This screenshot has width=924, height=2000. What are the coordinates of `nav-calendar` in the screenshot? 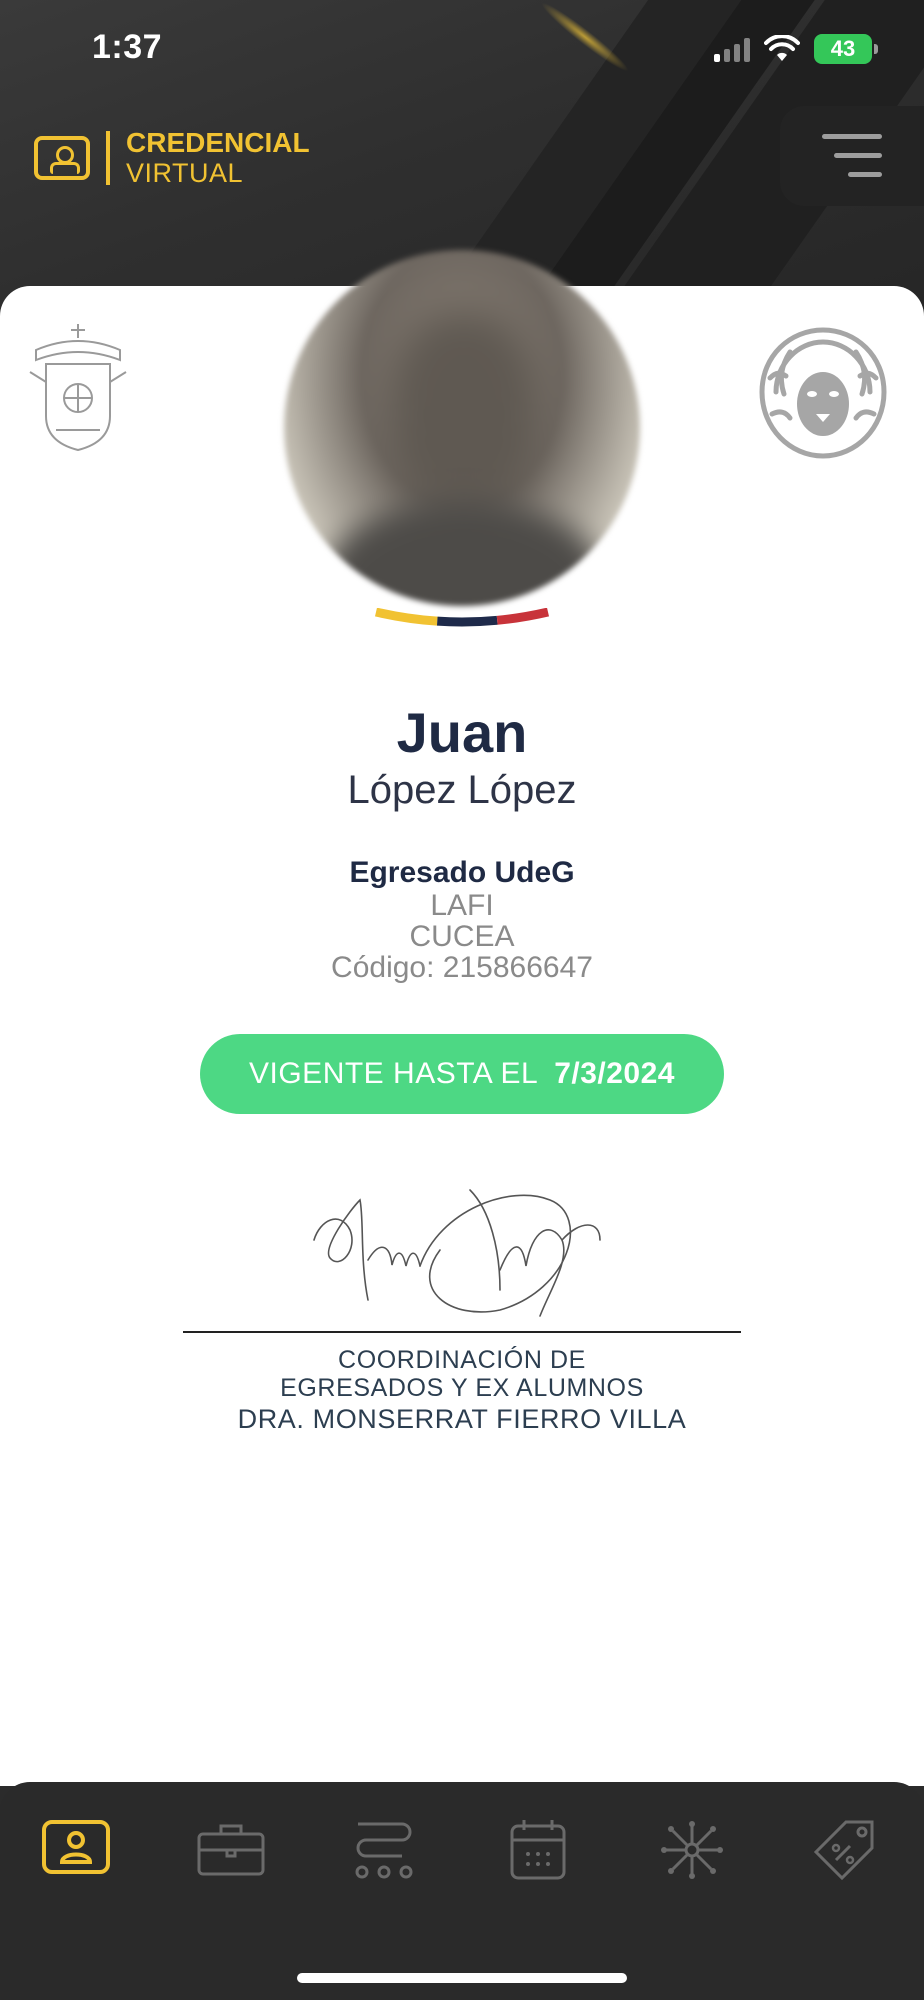 It's located at (538, 1850).